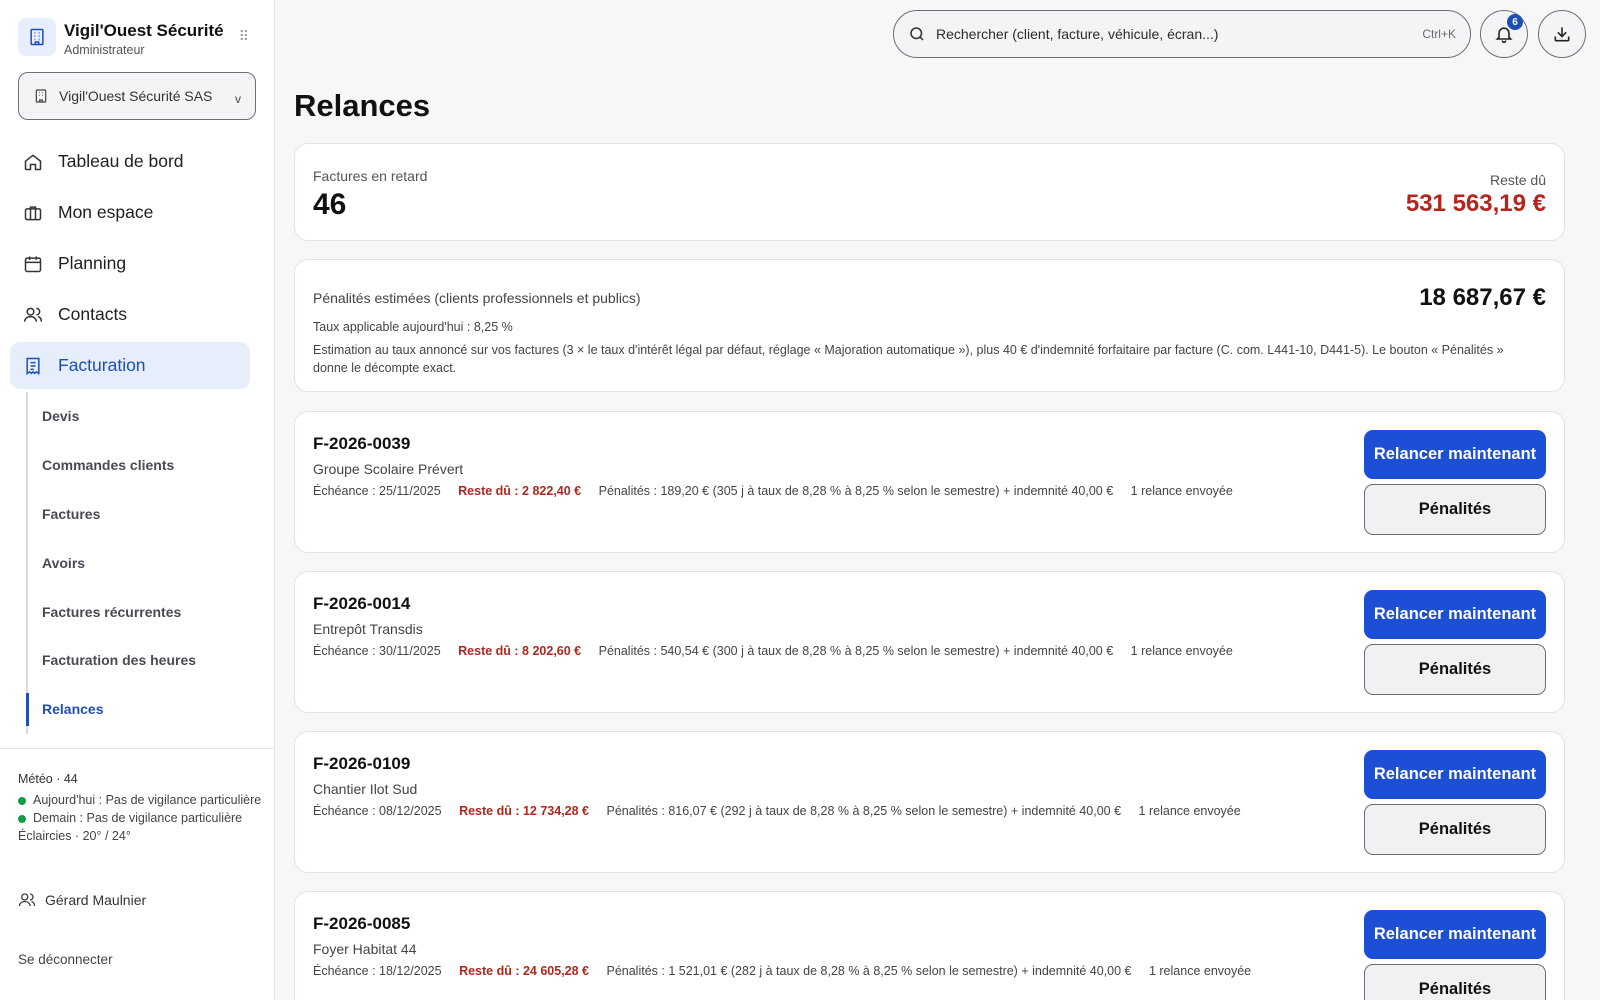 The height and width of the screenshot is (1000, 1600). I want to click on remaining-due-label: Reste dû, so click(1517, 180).